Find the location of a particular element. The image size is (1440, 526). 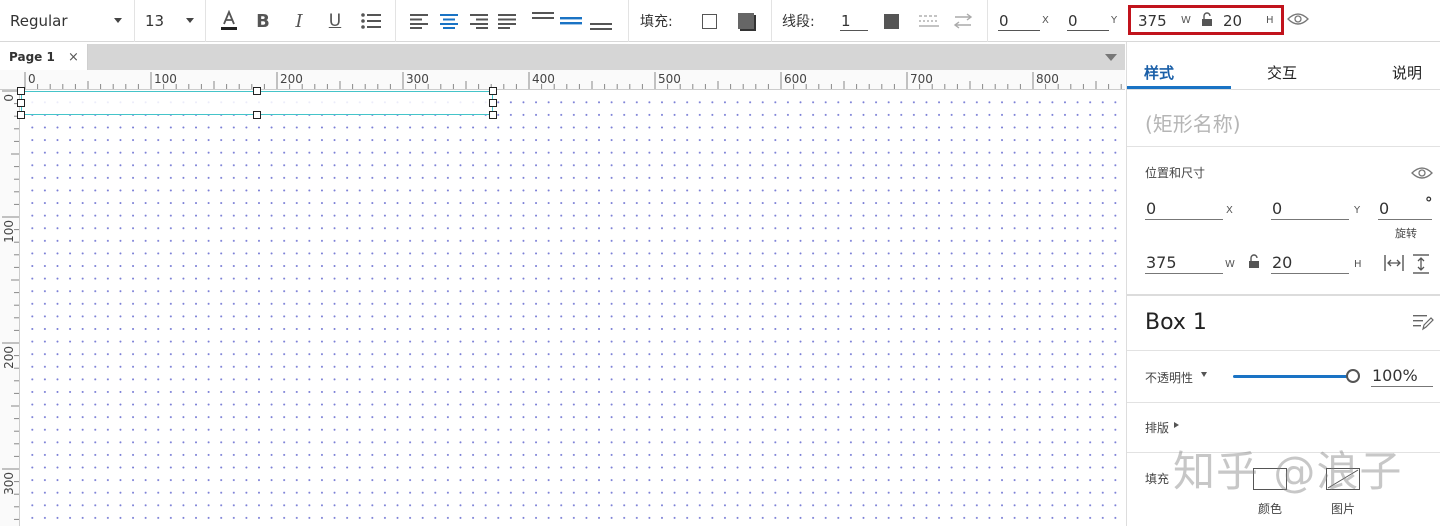

bullet-list-icon is located at coordinates (371, 21).